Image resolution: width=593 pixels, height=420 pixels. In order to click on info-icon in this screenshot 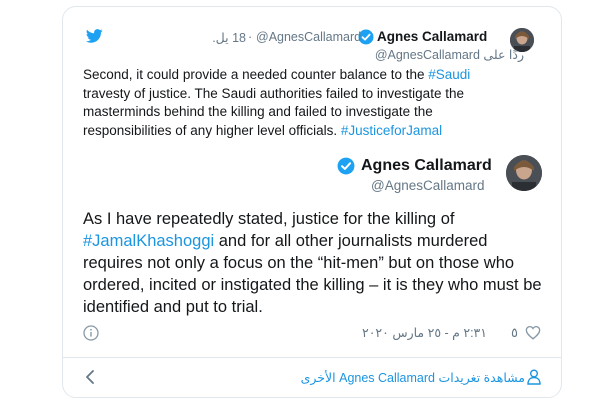, I will do `click(91, 335)`.